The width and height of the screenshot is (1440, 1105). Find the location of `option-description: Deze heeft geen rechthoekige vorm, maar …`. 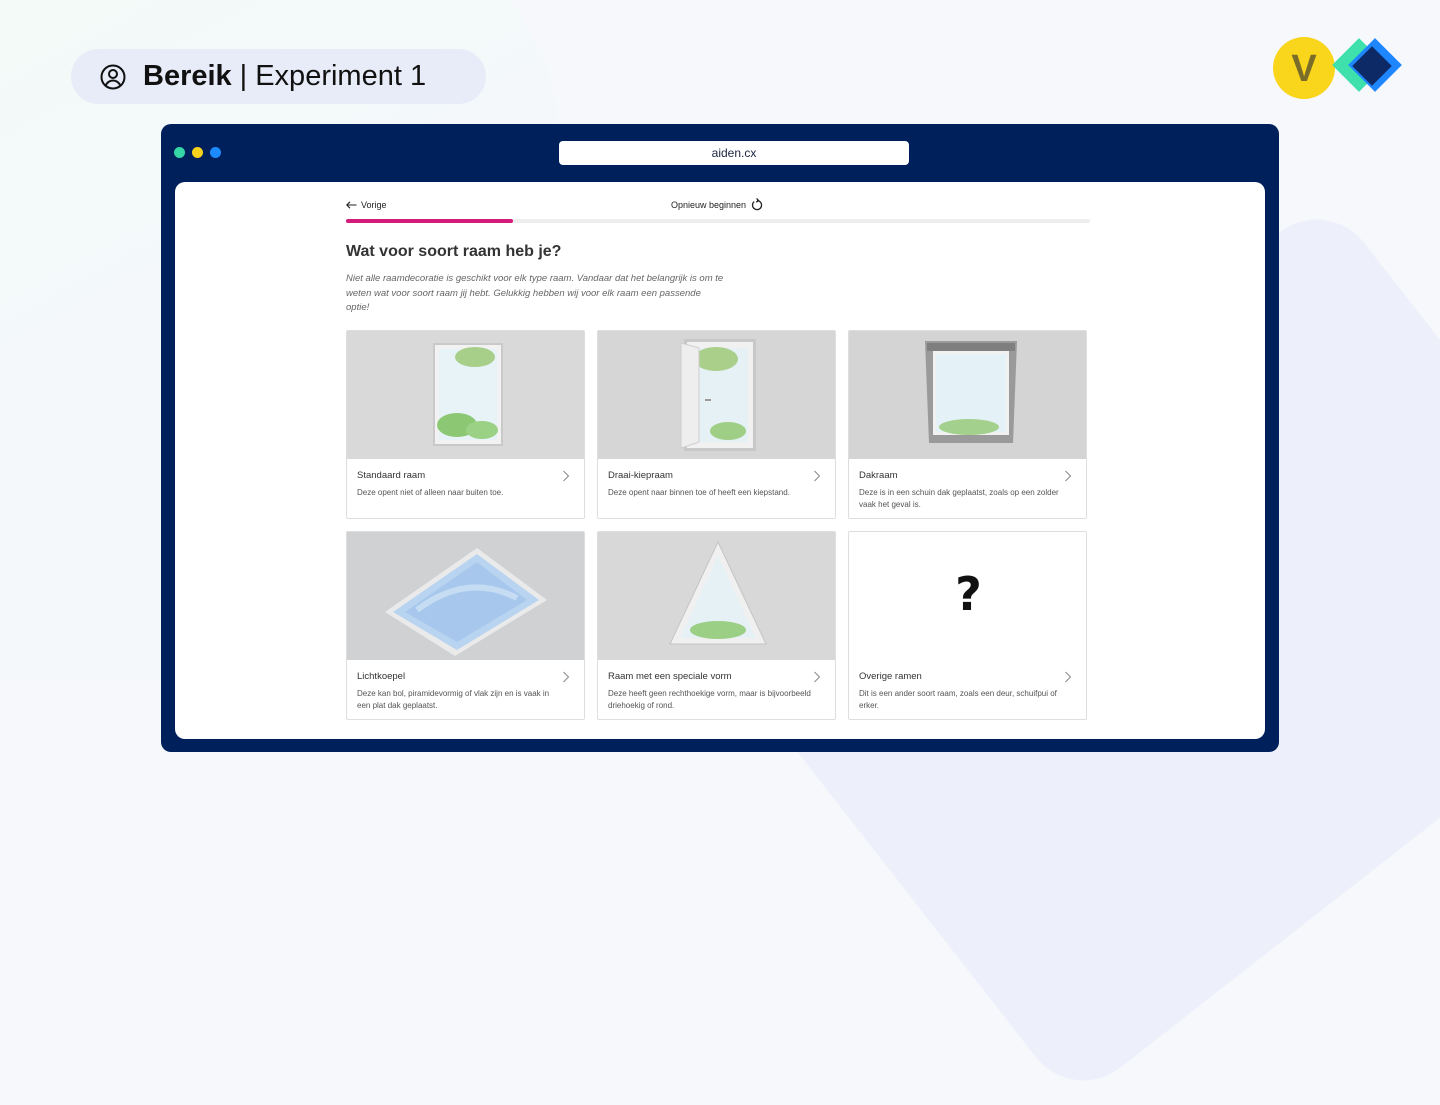

option-description: Deze heeft geen rechthoekige vorm, maar … is located at coordinates (709, 699).